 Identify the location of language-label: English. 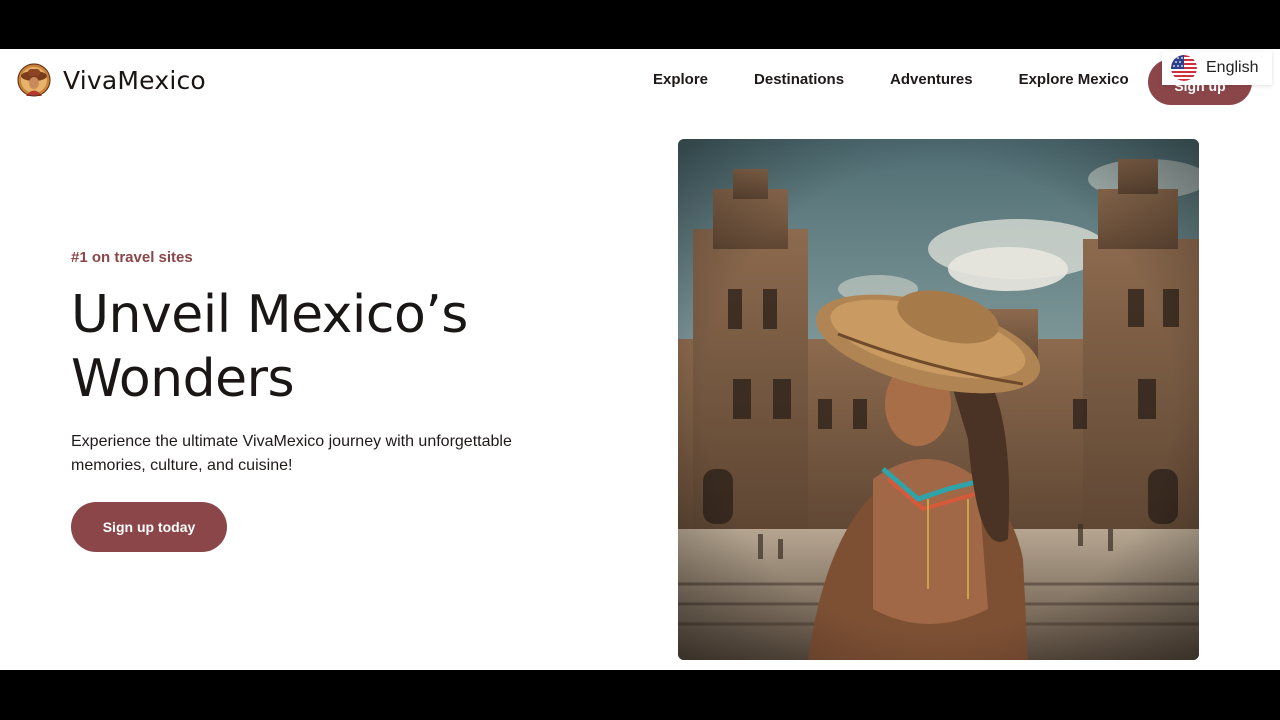
(1232, 67).